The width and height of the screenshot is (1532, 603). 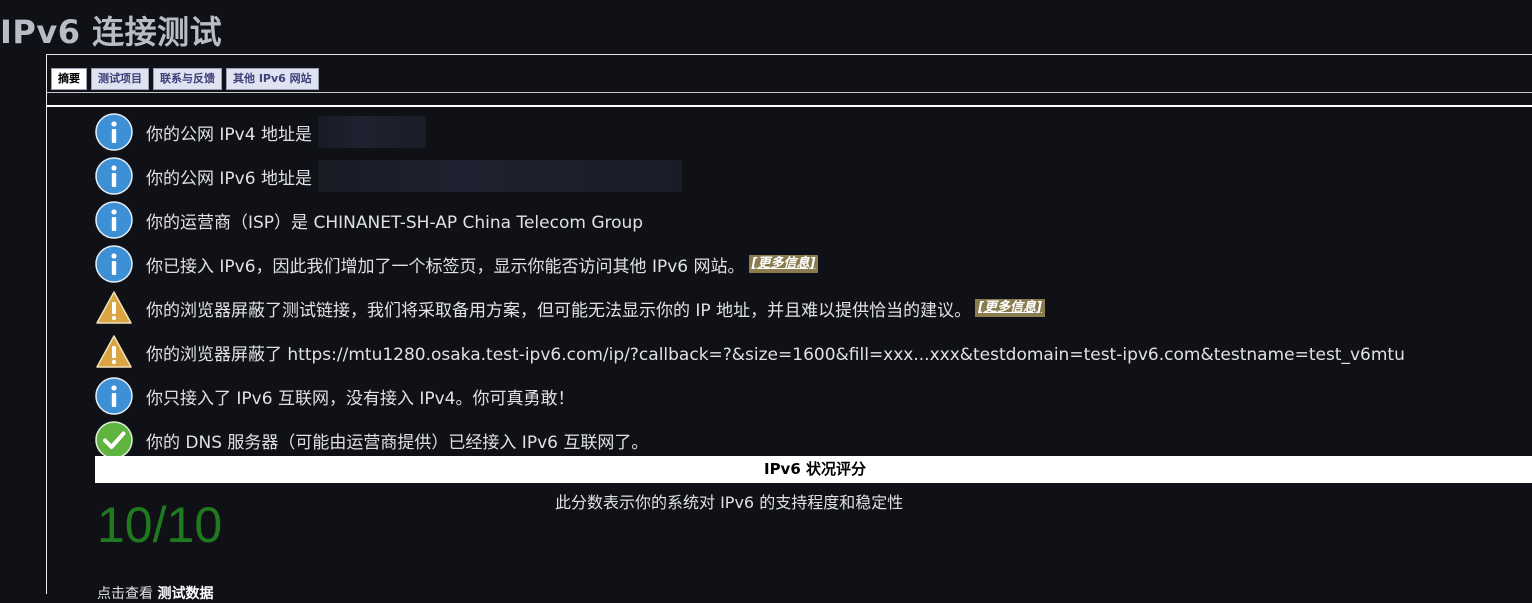 What do you see at coordinates (397, 442) in the screenshot?
I see `dns-ipv6-notice: 你的 DNS 服务器（可能由运营商提供）已经接入 IPv6 互联网了。` at bounding box center [397, 442].